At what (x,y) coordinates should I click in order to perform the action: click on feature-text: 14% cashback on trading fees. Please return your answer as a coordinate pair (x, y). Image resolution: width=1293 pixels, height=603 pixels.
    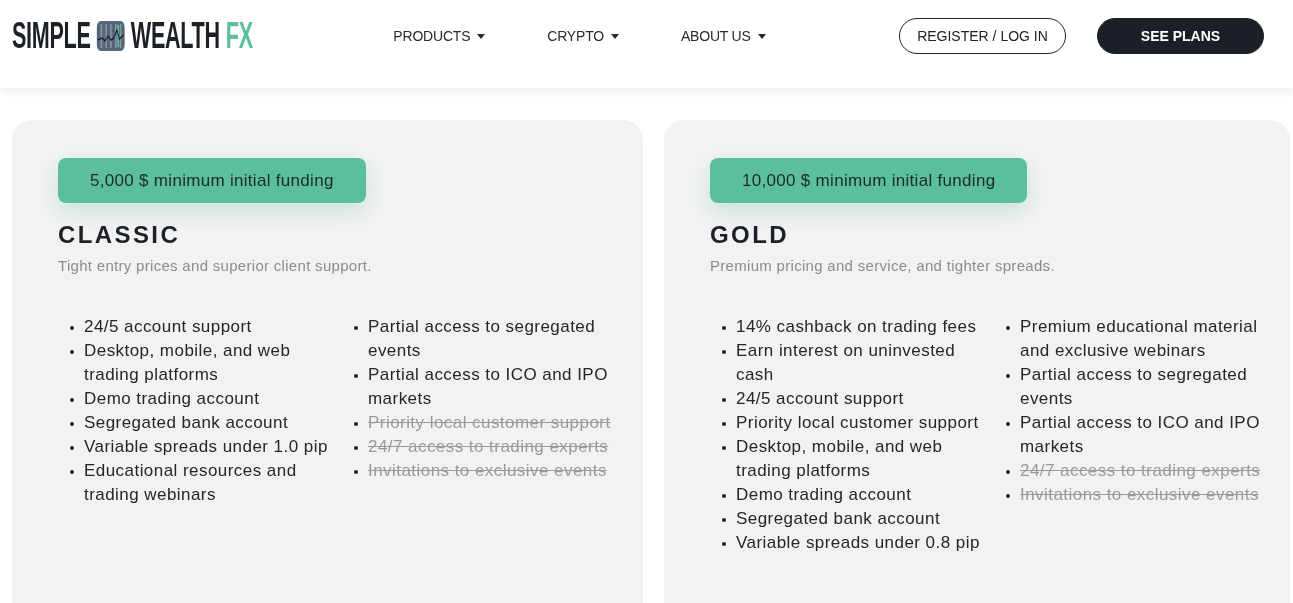
    Looking at the image, I should click on (856, 327).